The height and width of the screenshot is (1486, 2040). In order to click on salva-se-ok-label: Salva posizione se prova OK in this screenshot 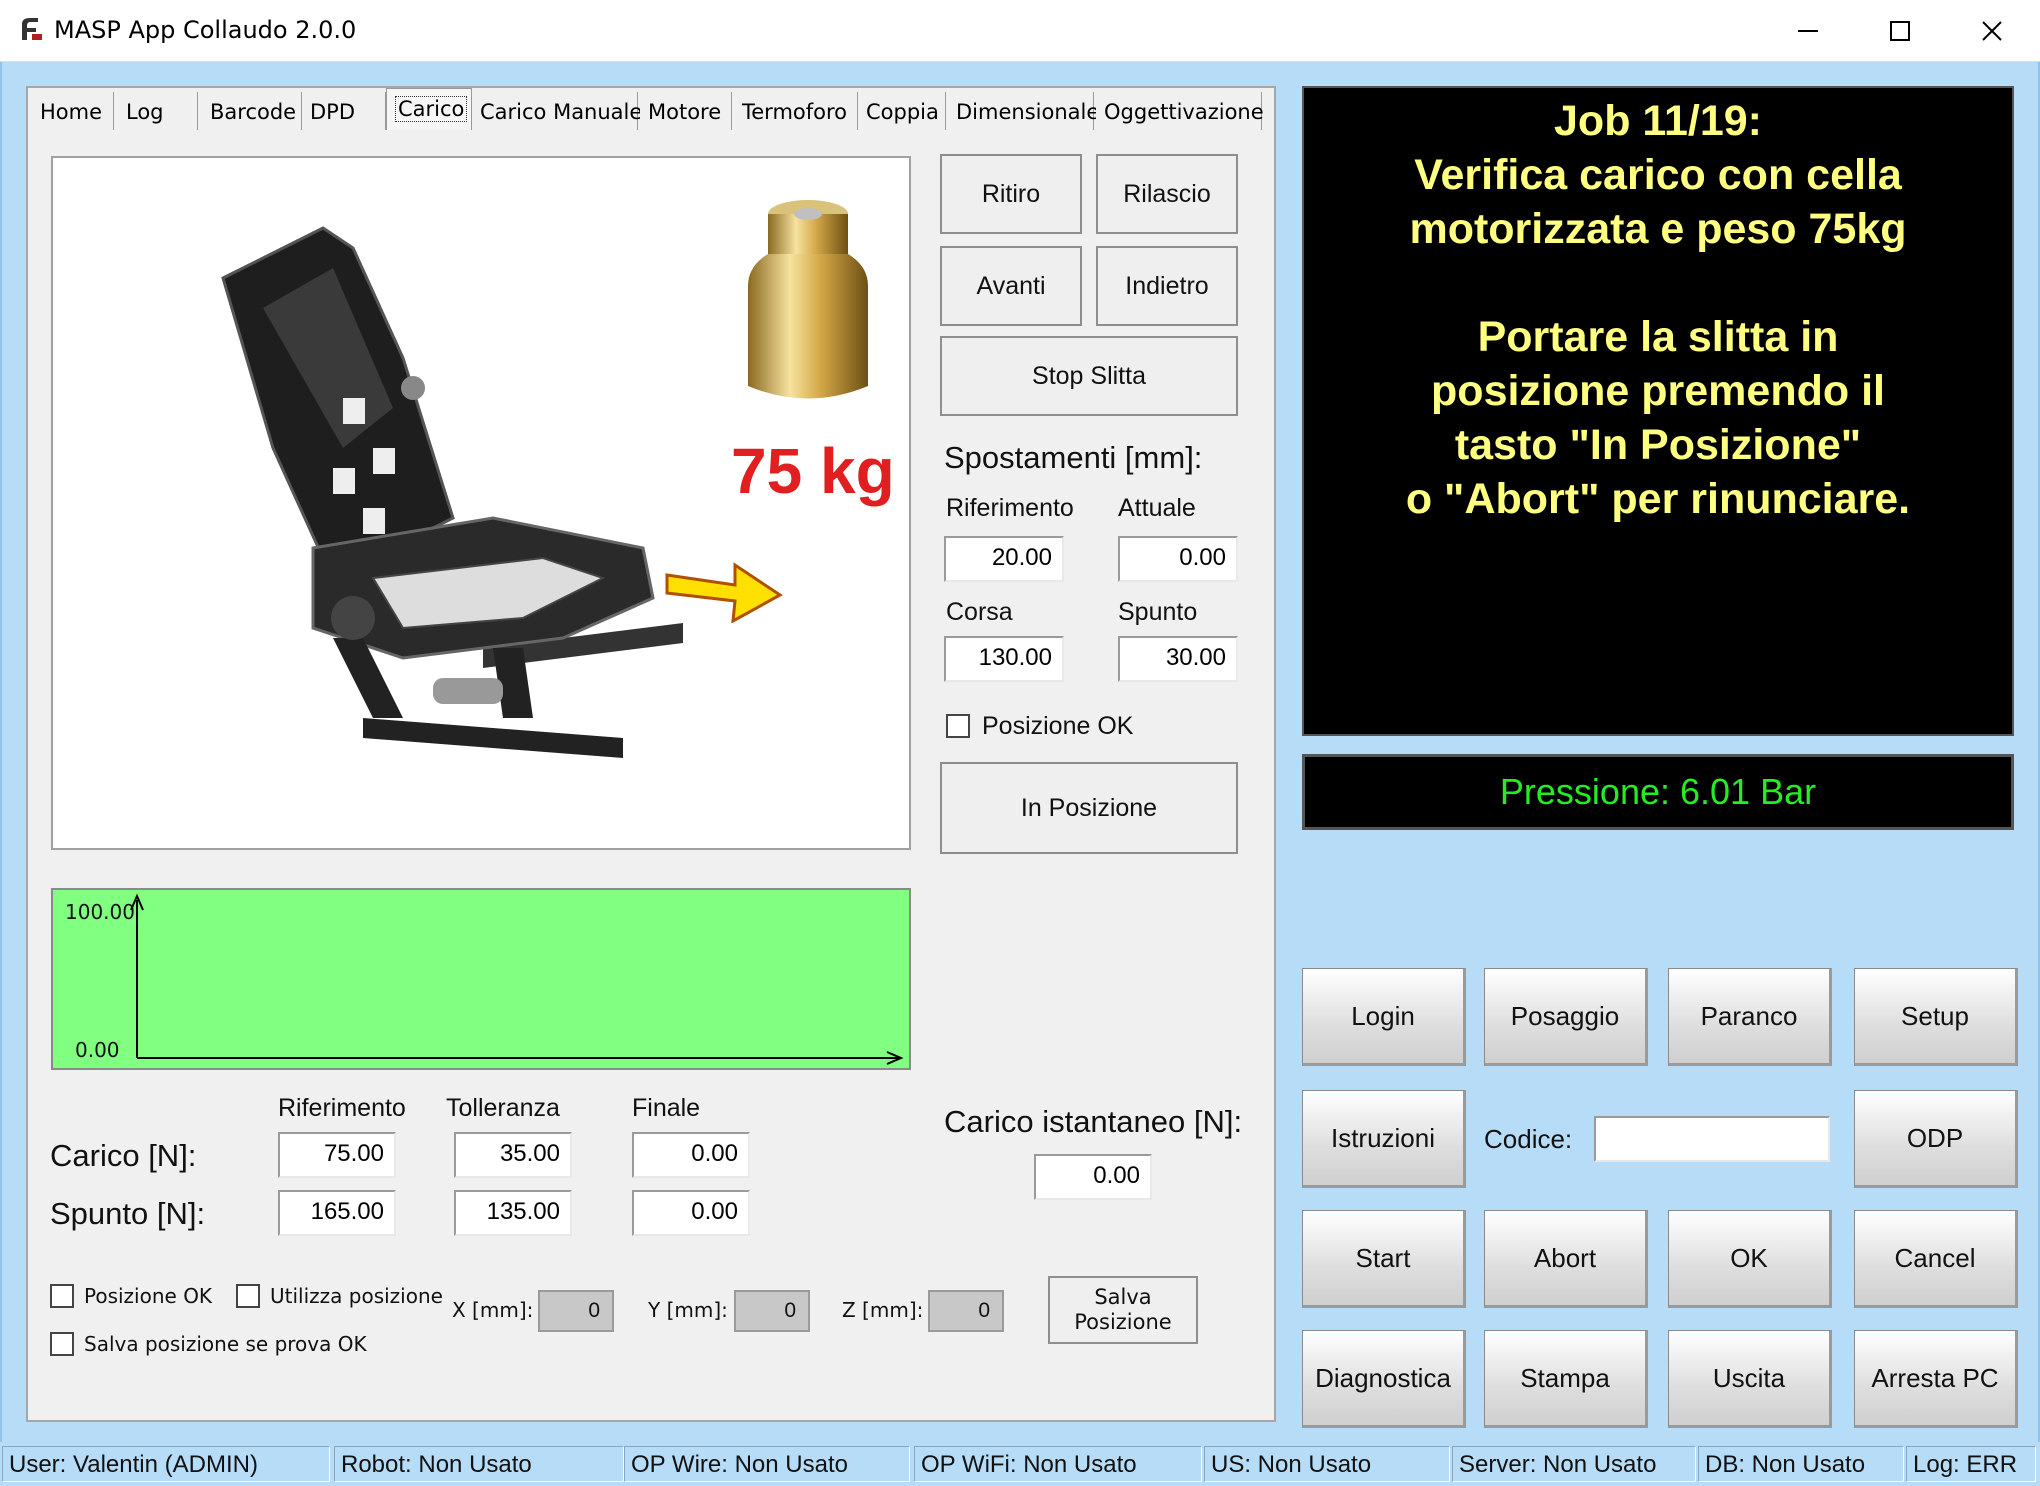, I will do `click(225, 1344)`.